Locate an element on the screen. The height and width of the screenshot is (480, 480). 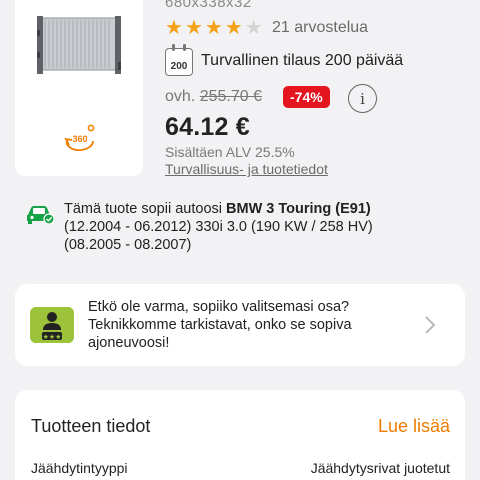
chevron-right-icon is located at coordinates (430, 325).